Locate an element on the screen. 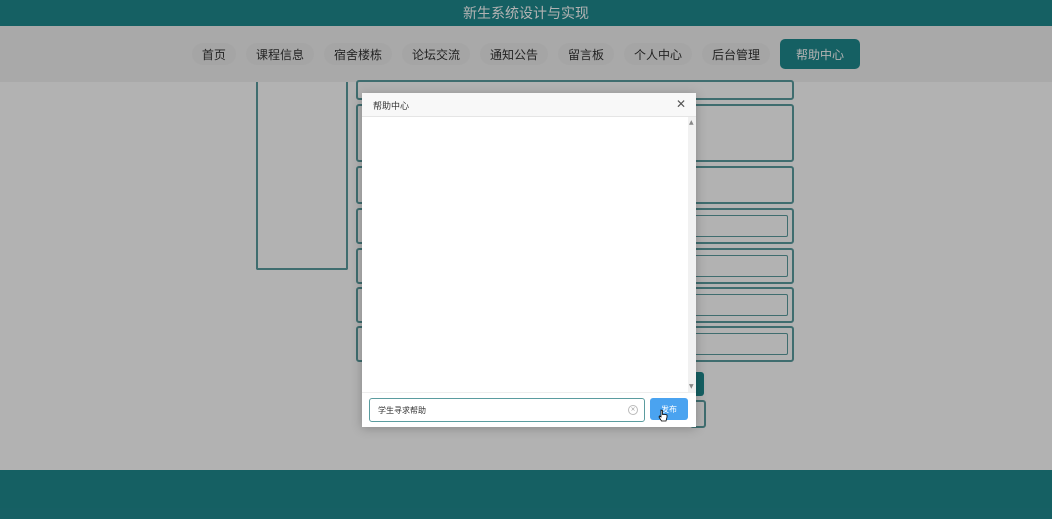  scrollbar: ▲ ▼ is located at coordinates (692, 254).